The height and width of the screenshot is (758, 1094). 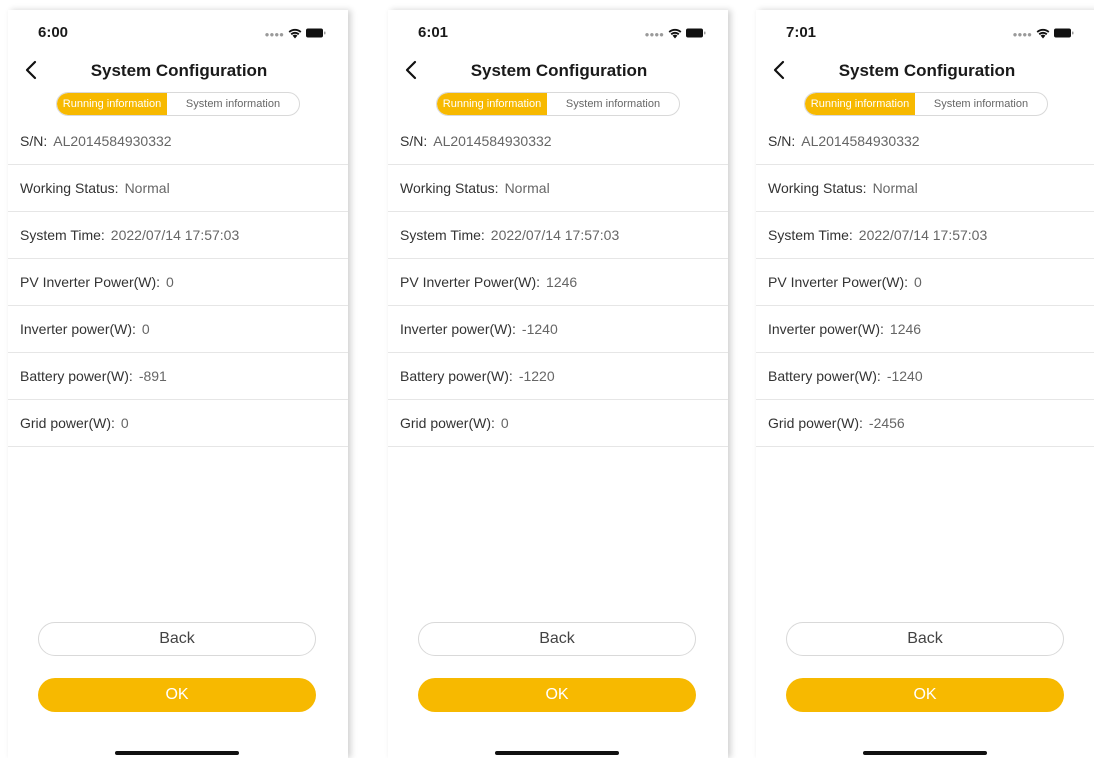 I want to click on row-label: System Time, so click(x=440, y=235).